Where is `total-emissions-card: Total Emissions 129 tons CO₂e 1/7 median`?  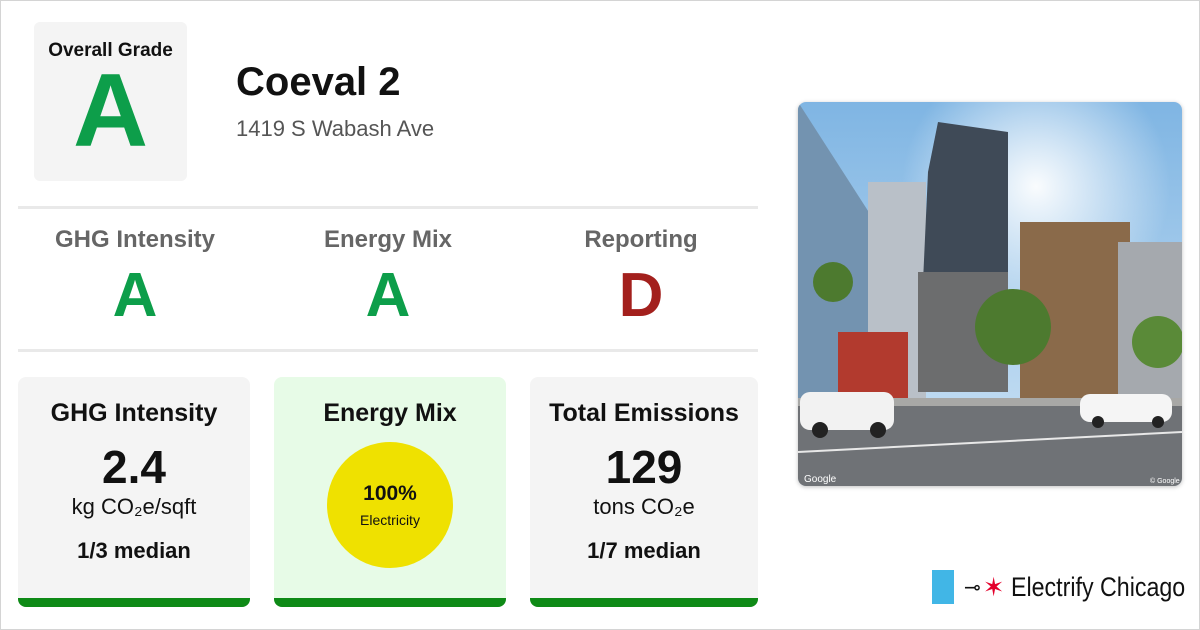 total-emissions-card: Total Emissions 129 tons CO₂e 1/7 median is located at coordinates (644, 492).